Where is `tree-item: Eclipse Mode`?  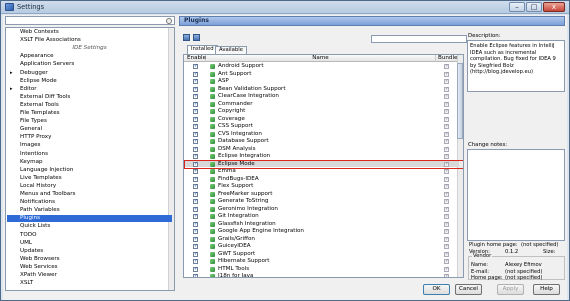 tree-item: Eclipse Mode is located at coordinates (89, 81).